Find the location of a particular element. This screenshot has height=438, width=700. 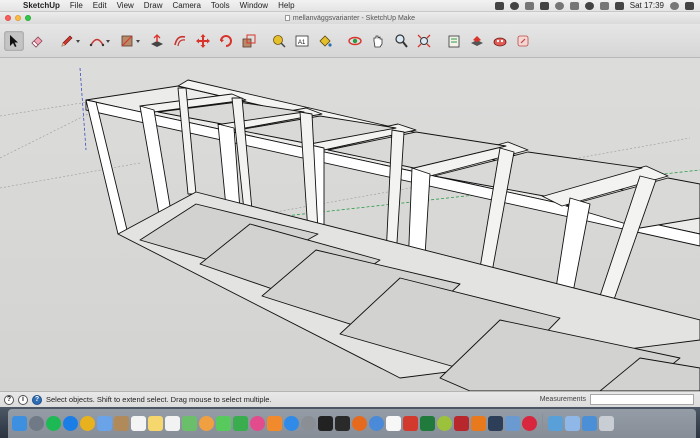

volume-icon is located at coordinates (604, 5).